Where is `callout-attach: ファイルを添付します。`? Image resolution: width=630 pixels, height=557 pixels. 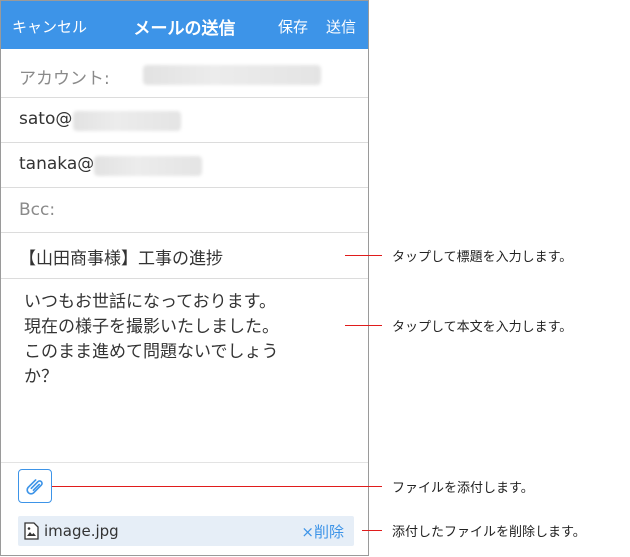 callout-attach: ファイルを添付します。 is located at coordinates (463, 488).